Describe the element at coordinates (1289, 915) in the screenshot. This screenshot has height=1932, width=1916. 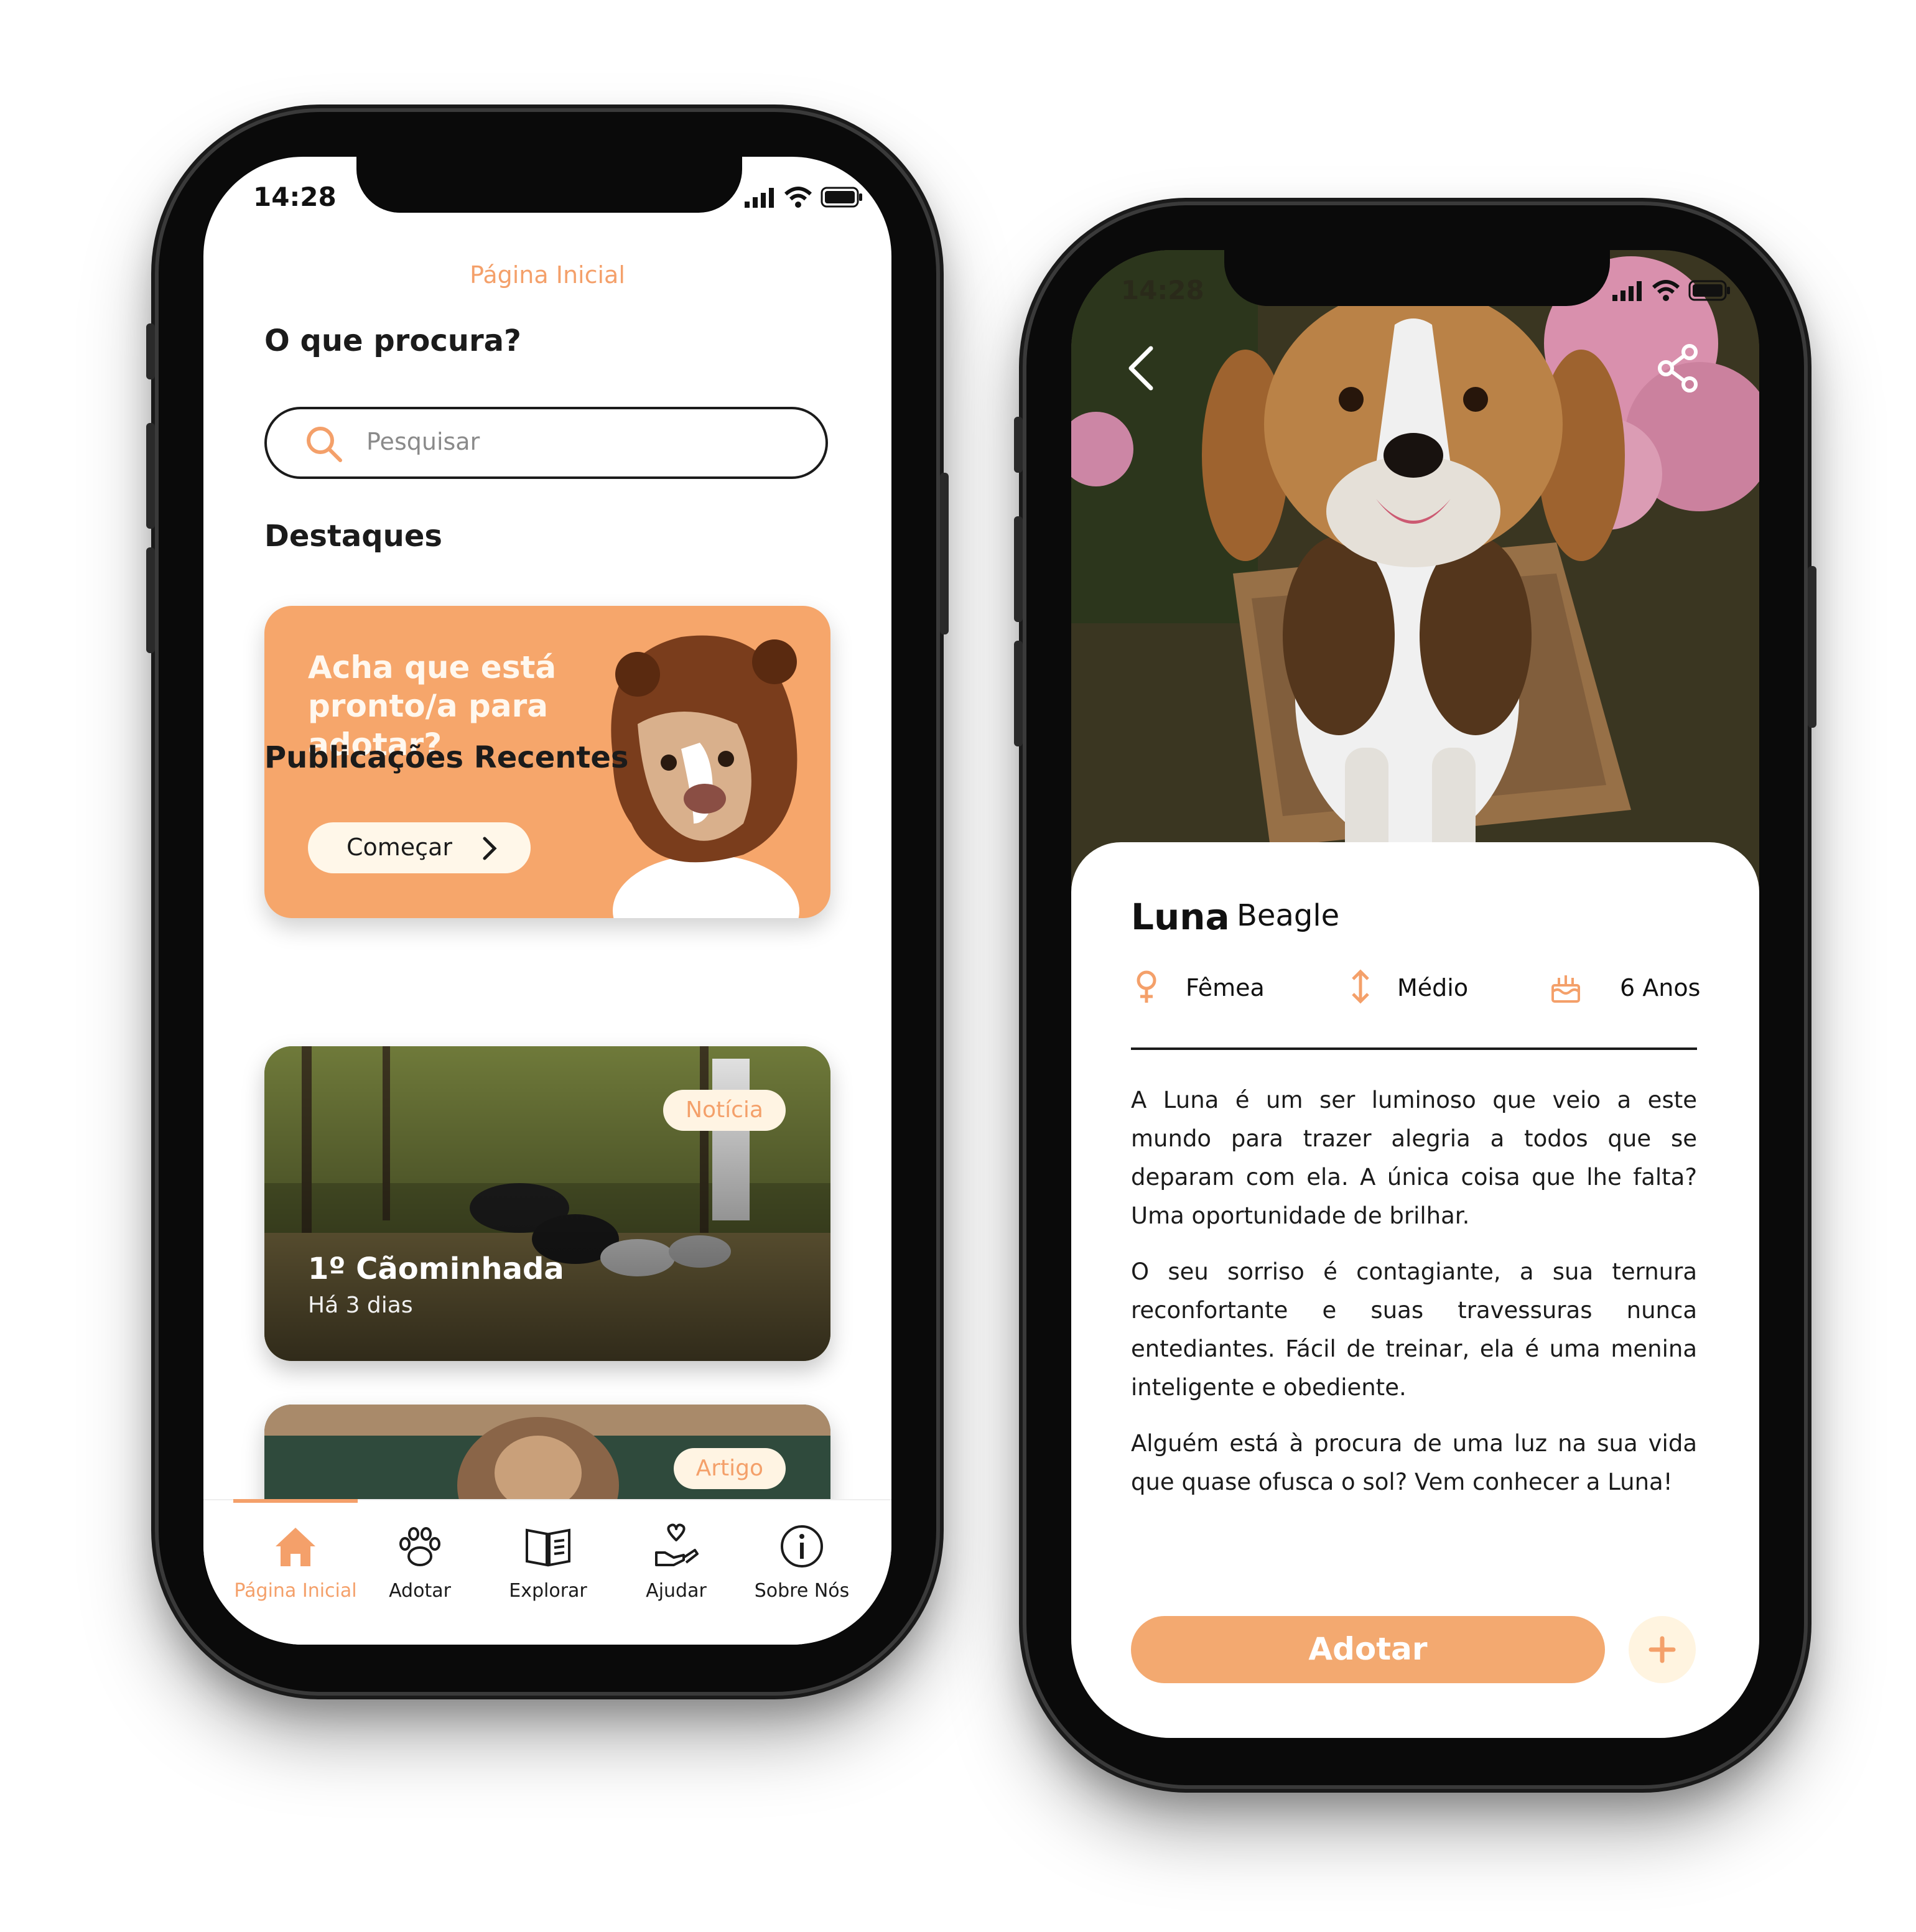
I see `pet-breed: Beagle` at that location.